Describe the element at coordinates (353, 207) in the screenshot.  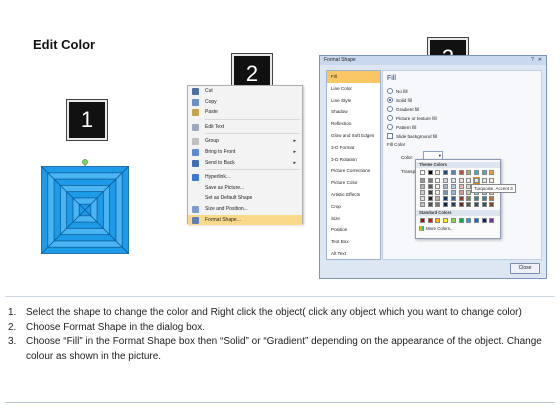
I see `category-crop: Crop` at that location.